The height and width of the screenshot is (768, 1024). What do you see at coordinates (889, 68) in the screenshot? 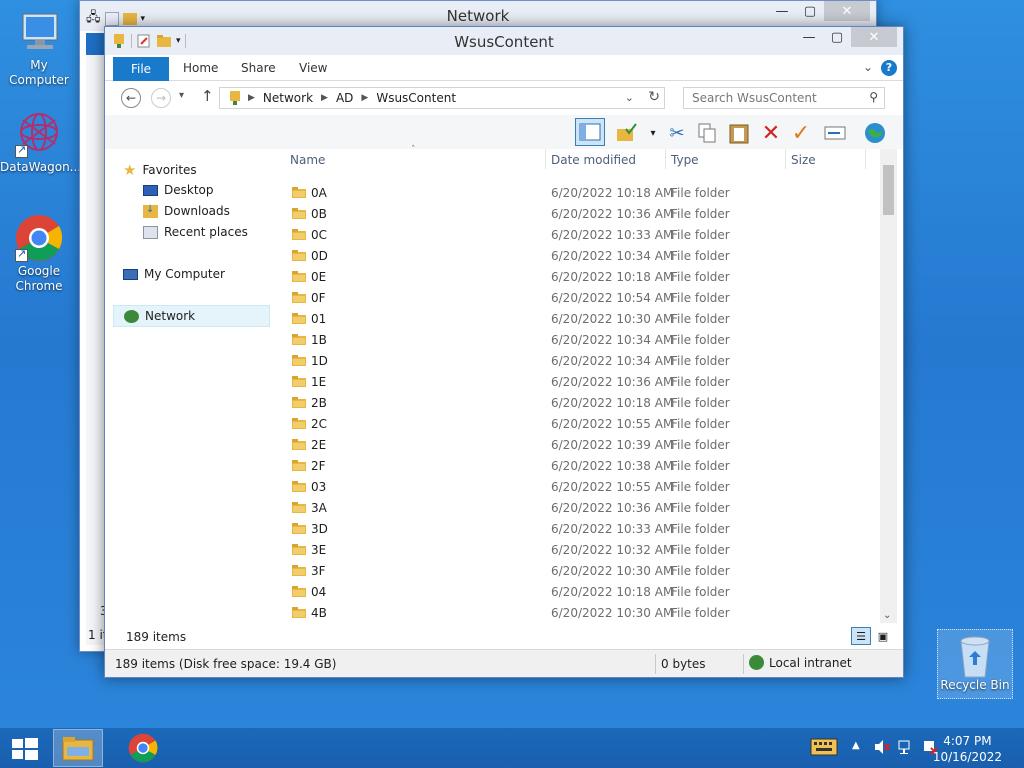
I see `help-icon: ?` at bounding box center [889, 68].